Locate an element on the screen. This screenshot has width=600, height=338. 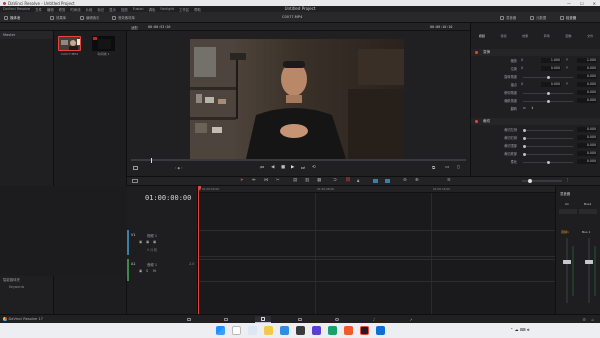
viewer-scrubber is located at coordinates (298, 160).